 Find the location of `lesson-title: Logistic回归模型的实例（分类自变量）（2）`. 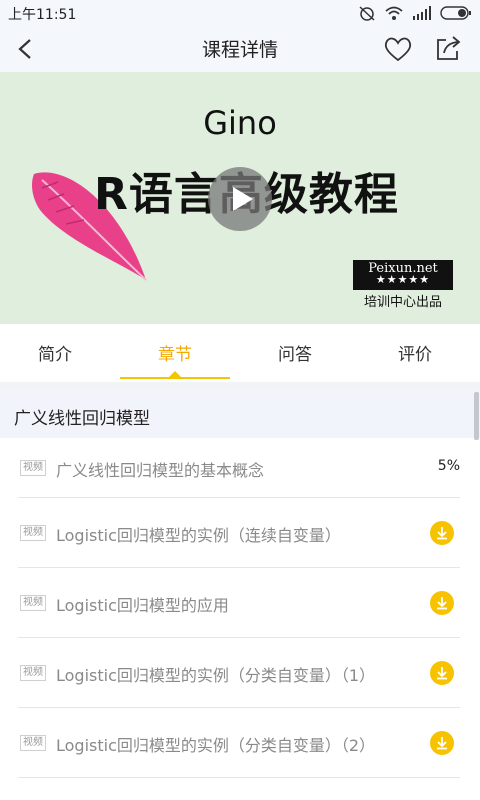

lesson-title: Logistic回归模型的实例（分类自变量）（2） is located at coordinates (216, 745).